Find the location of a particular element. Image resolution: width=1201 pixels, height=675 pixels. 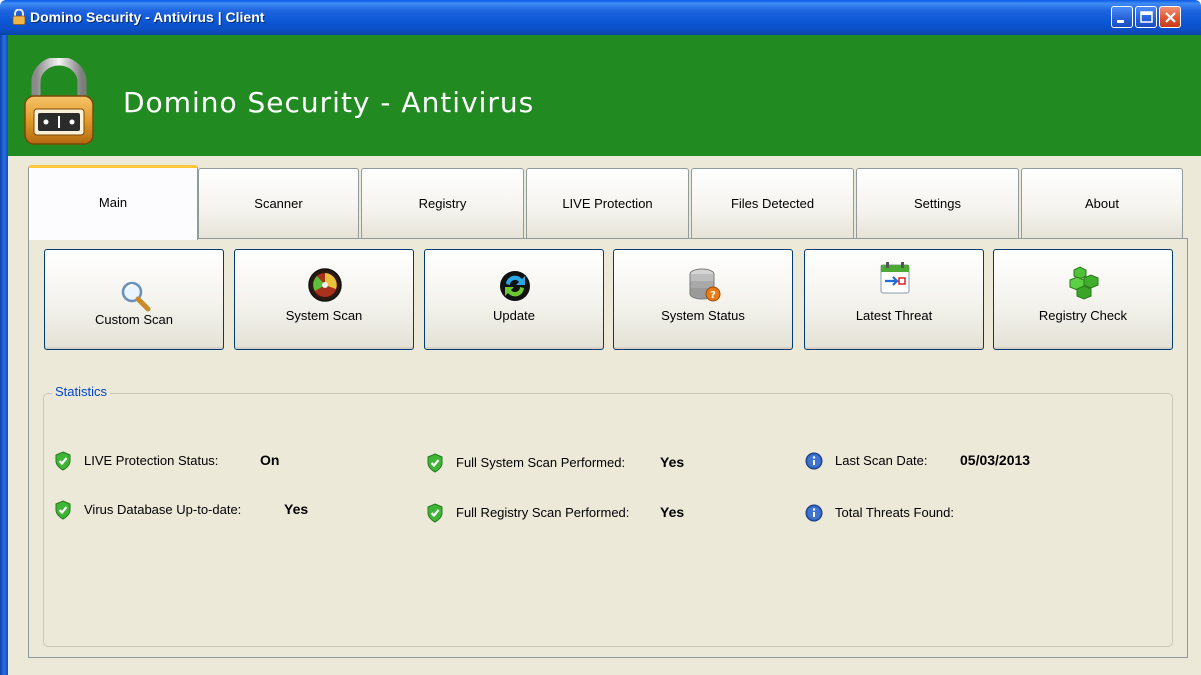

green-cubes-icon is located at coordinates (1084, 283).